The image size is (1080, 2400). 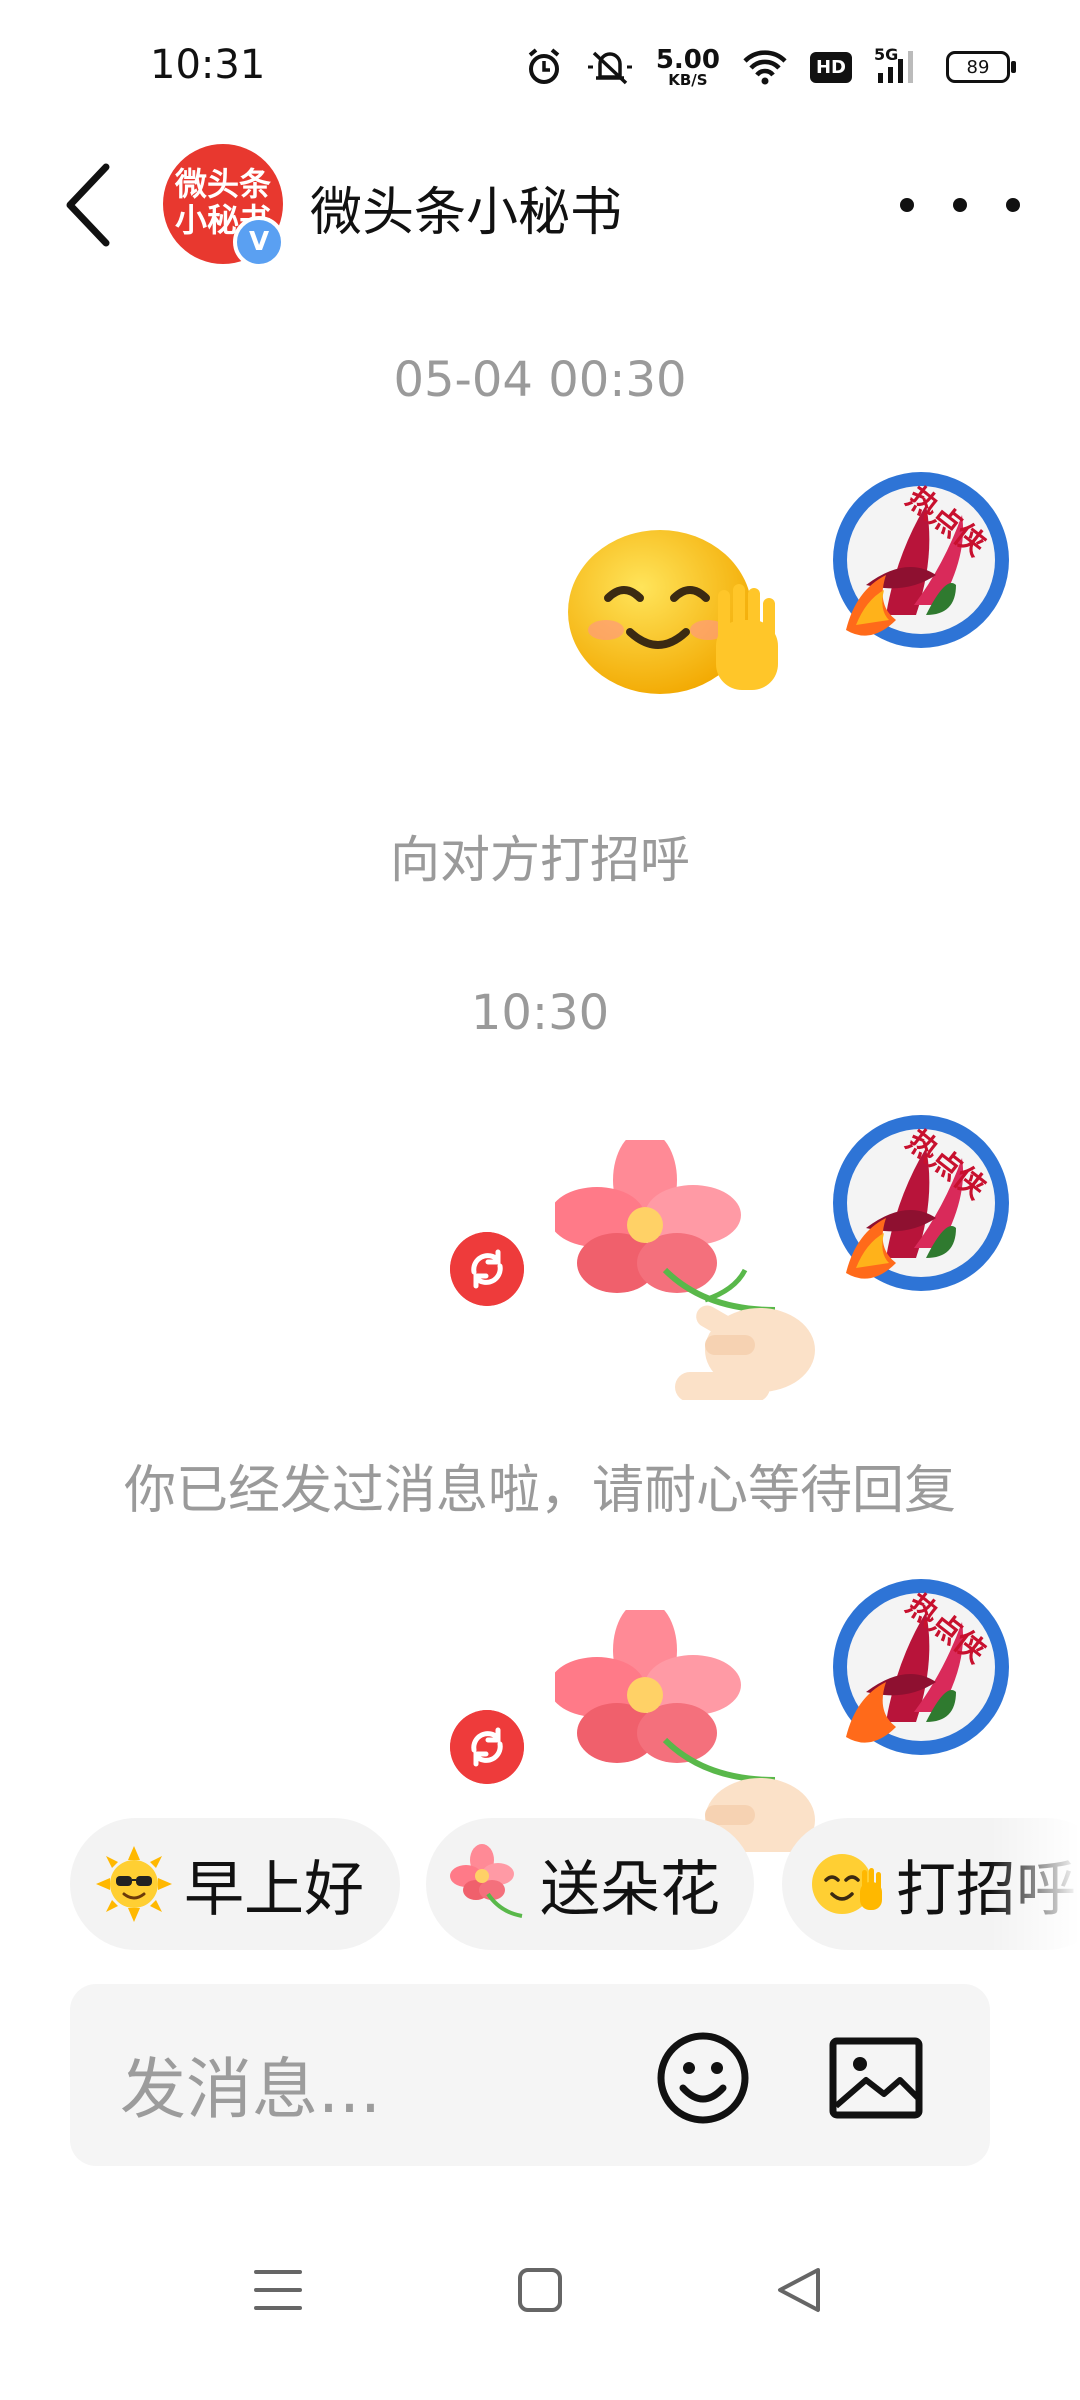 What do you see at coordinates (630, 1889) in the screenshot?
I see `quick-reply-label: 送朵花` at bounding box center [630, 1889].